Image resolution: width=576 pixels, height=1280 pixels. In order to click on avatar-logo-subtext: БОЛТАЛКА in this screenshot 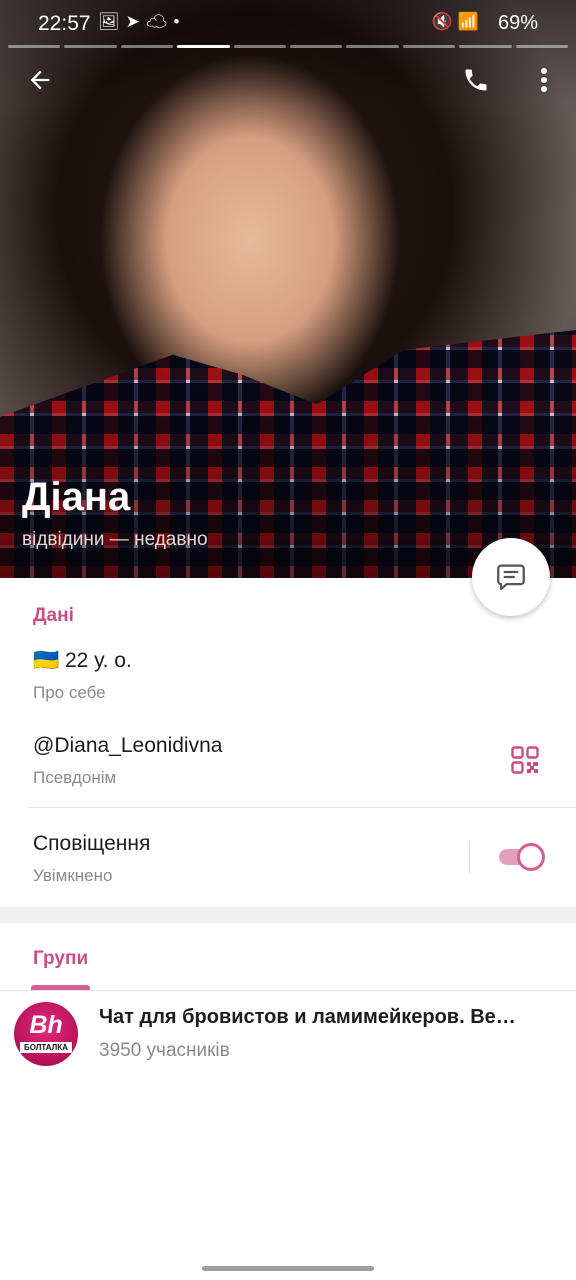, I will do `click(46, 1047)`.